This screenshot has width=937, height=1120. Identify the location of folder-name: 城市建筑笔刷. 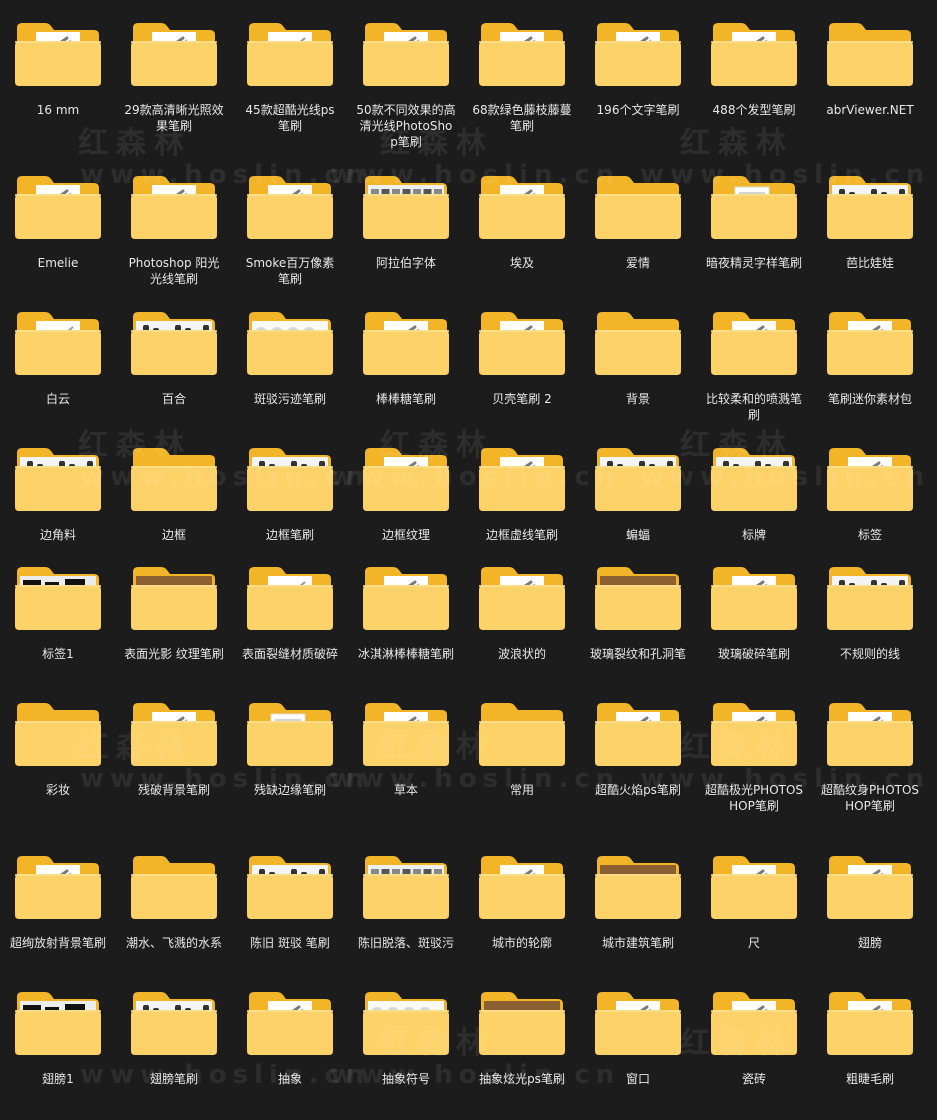
(637, 943).